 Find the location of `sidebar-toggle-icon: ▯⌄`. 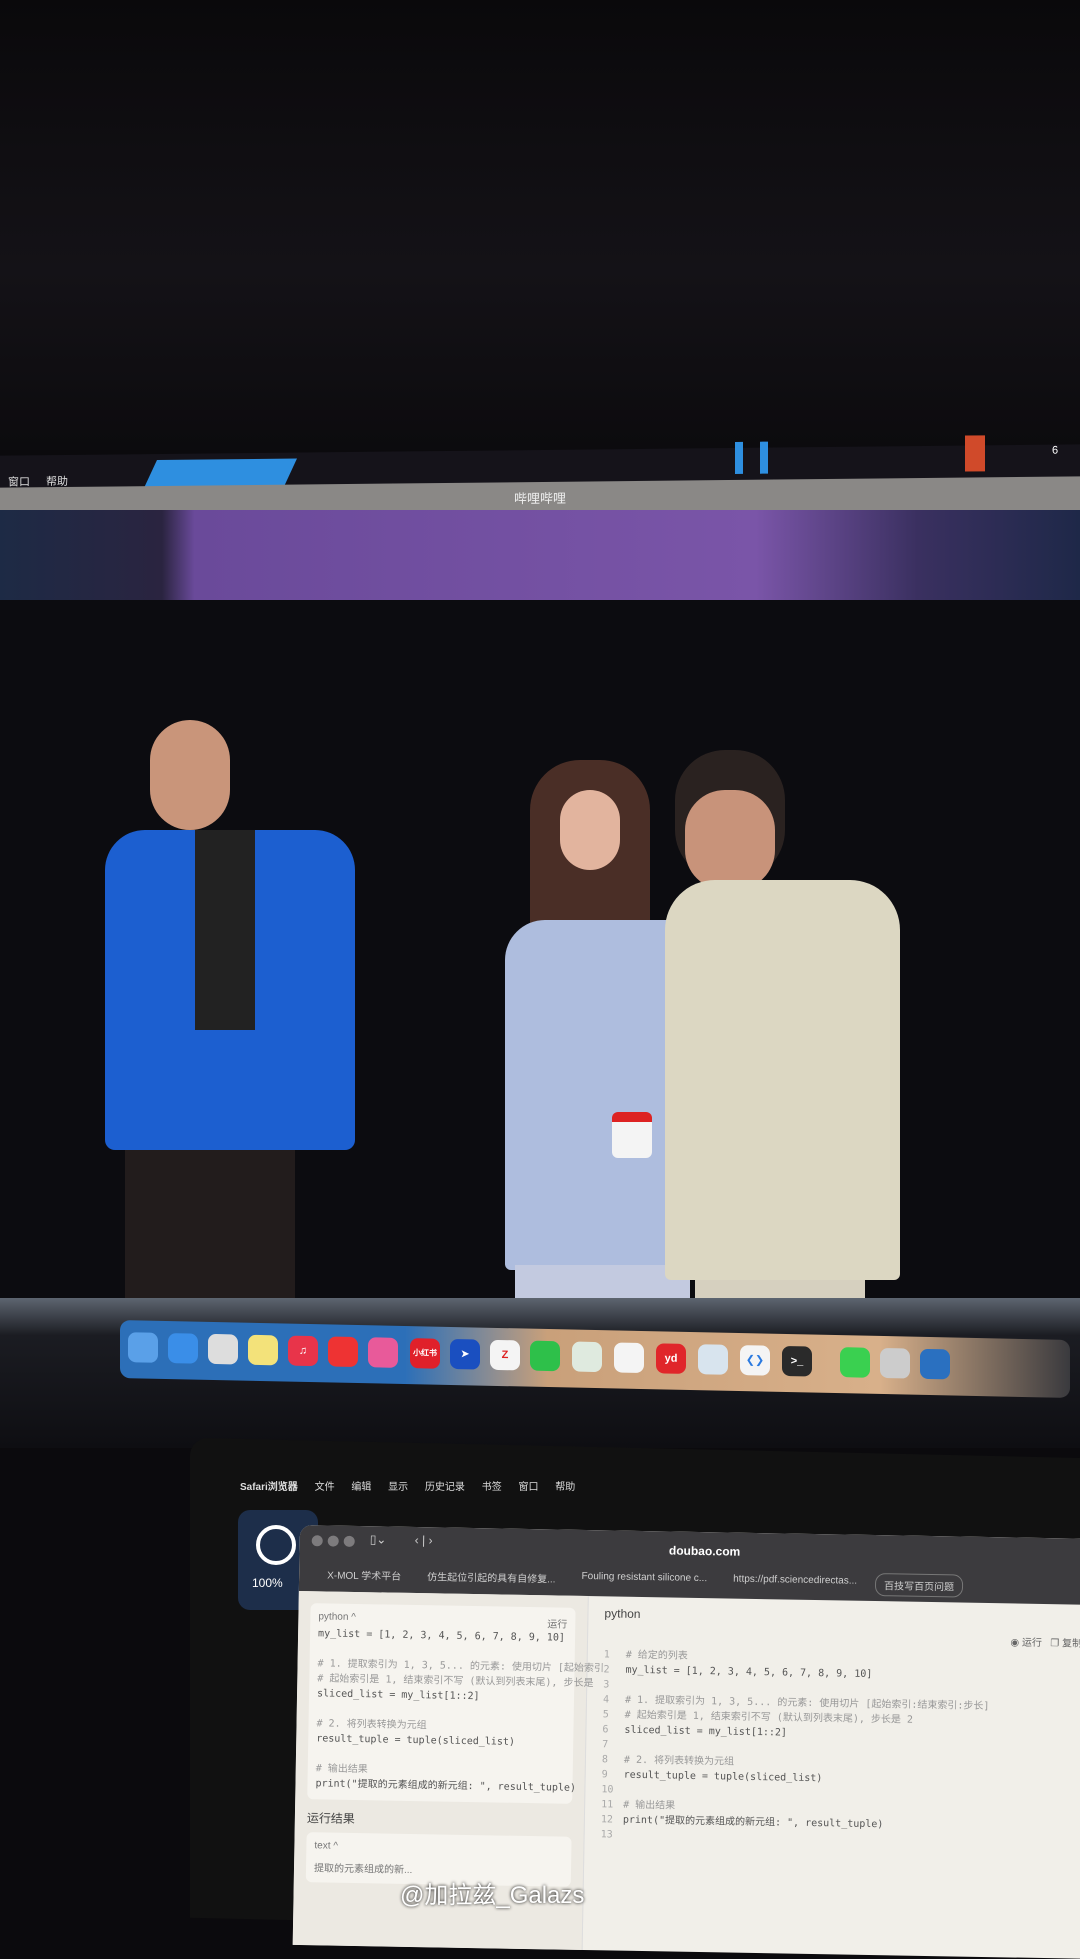

sidebar-toggle-icon: ▯⌄ is located at coordinates (378, 1539).